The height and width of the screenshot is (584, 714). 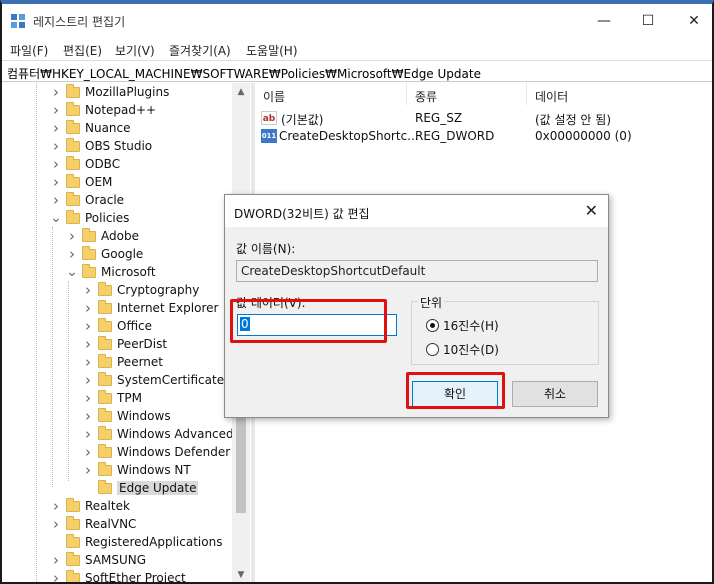 I want to click on minimize-button: —, so click(x=604, y=21).